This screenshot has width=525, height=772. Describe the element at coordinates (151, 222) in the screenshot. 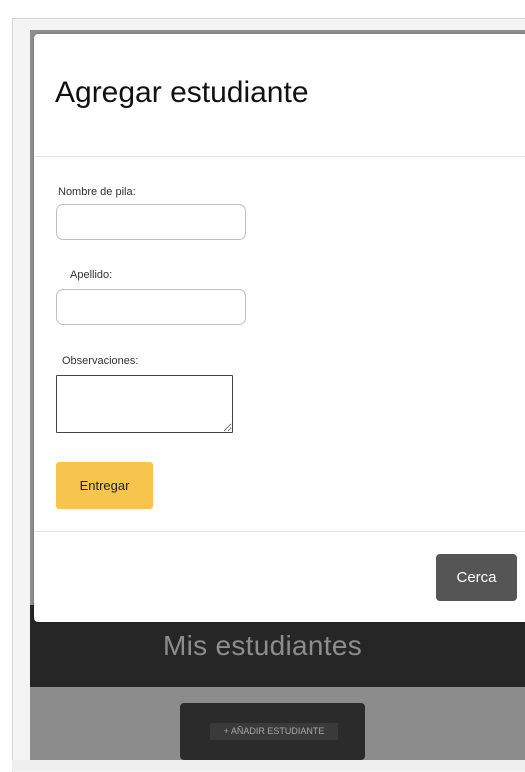

I see `first-name-input` at that location.